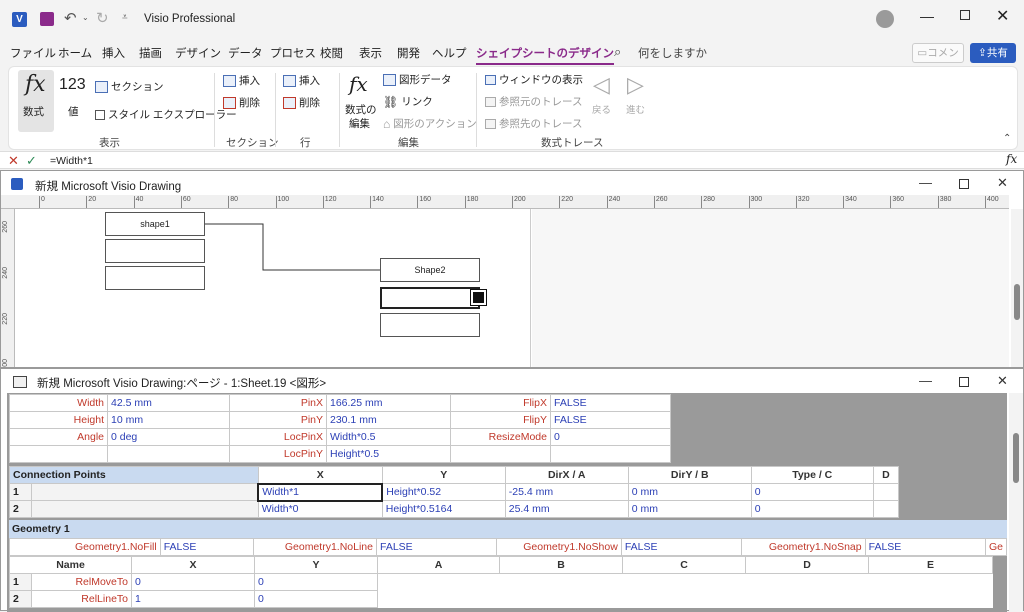 The width and height of the screenshot is (1024, 612). I want to click on link-button: ⛓ リンク, so click(408, 101).